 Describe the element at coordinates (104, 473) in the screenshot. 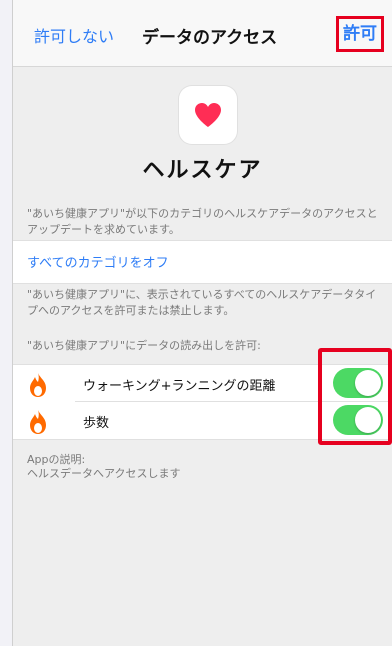

I see `app-description: ヘルスデータへアクセスします` at that location.